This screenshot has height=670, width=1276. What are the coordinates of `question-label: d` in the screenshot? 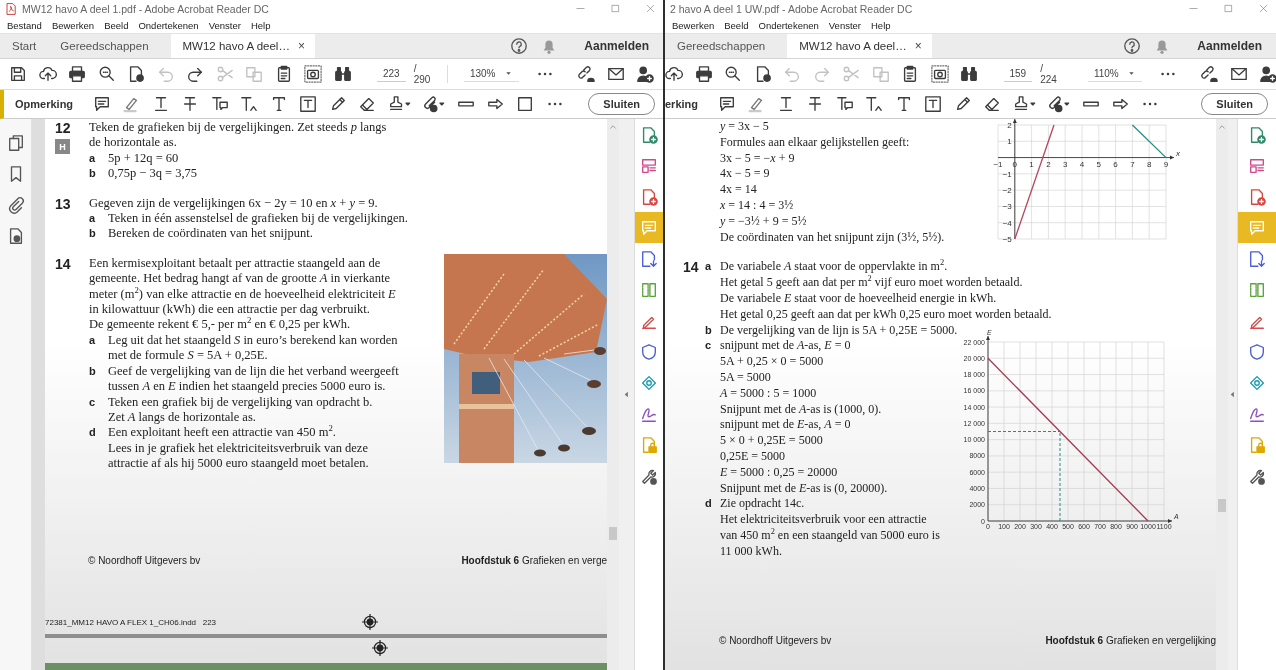 It's located at (708, 504).